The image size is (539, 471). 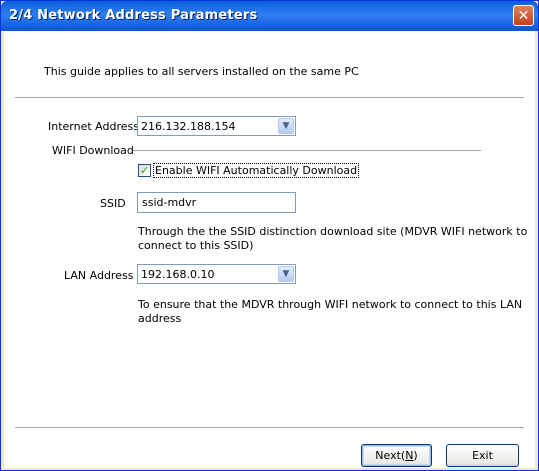 What do you see at coordinates (99, 275) in the screenshot?
I see `lan-address-label: LAN Address` at bounding box center [99, 275].